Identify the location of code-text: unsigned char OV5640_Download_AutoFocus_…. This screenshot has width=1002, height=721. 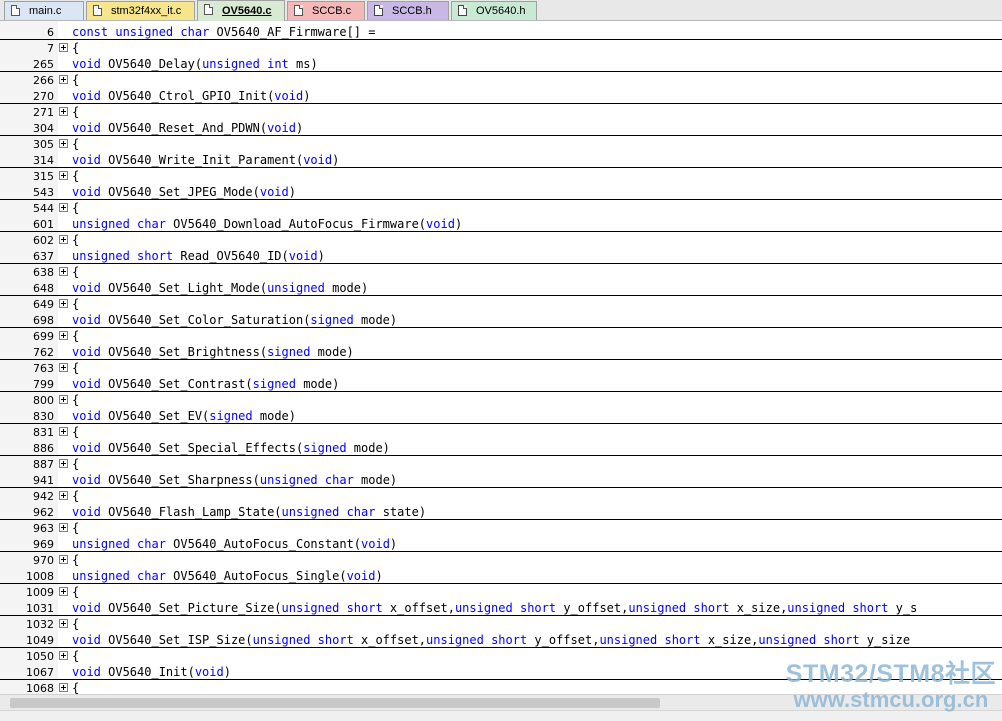
(267, 224).